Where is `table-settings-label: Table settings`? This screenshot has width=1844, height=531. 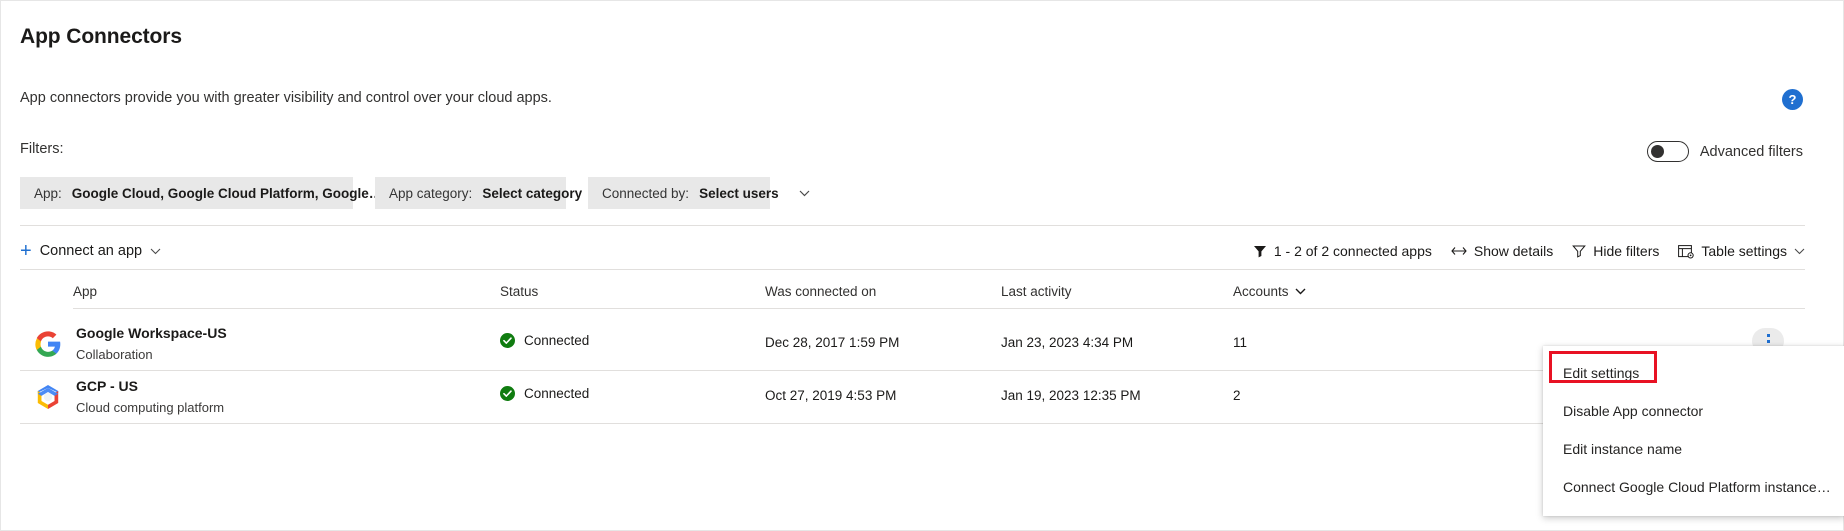 table-settings-label: Table settings is located at coordinates (1744, 251).